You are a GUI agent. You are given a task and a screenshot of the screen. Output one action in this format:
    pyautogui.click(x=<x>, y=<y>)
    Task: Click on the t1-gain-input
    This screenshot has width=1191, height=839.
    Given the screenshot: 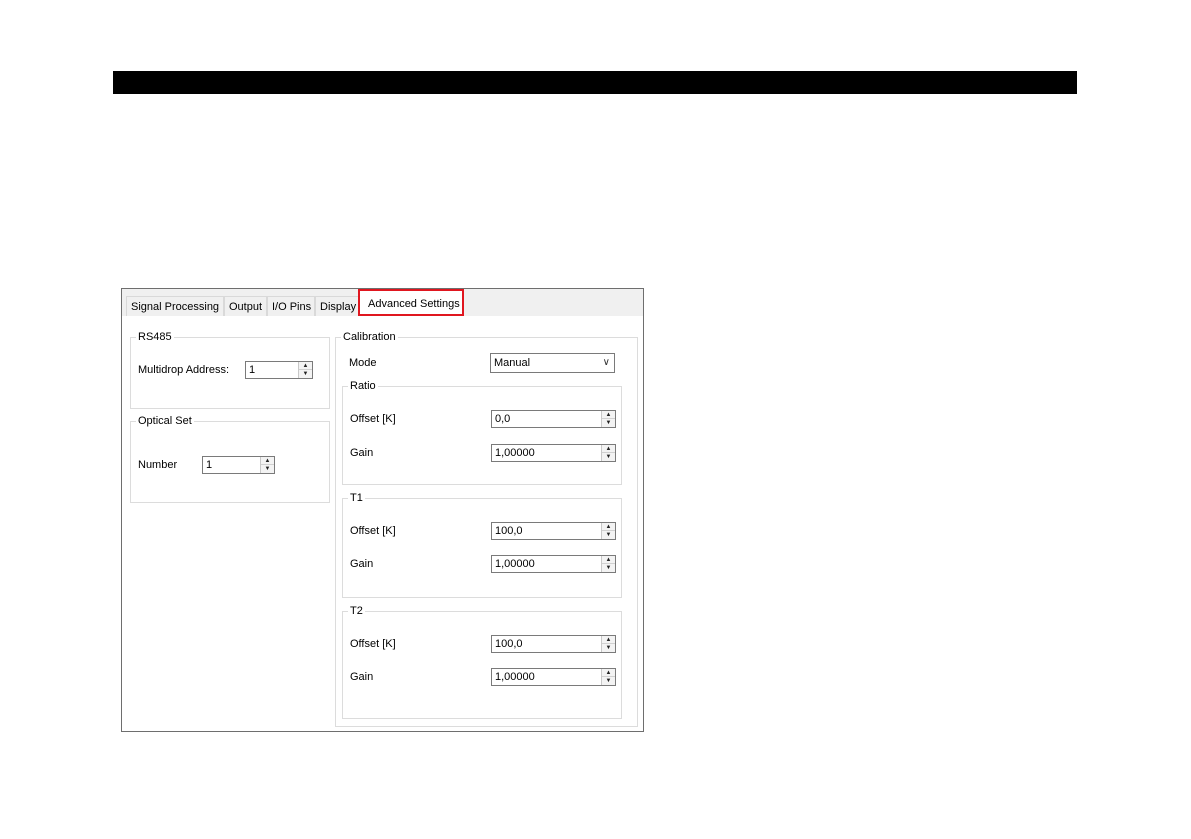 What is the action you would take?
    pyautogui.click(x=546, y=564)
    